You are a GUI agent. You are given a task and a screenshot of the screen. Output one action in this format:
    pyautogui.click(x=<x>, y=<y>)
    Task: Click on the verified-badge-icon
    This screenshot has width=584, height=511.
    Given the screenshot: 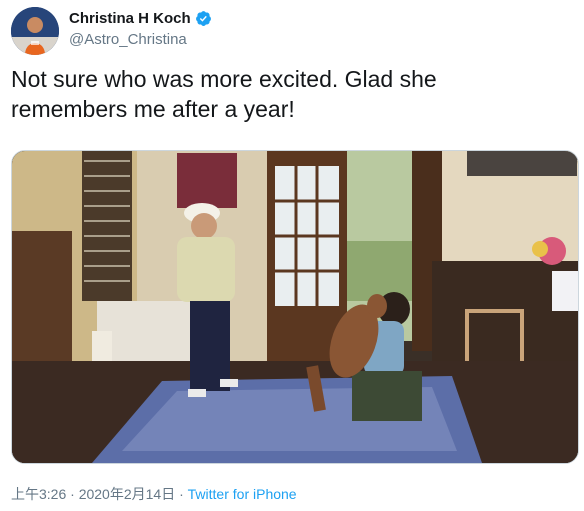 What is the action you would take?
    pyautogui.click(x=203, y=18)
    